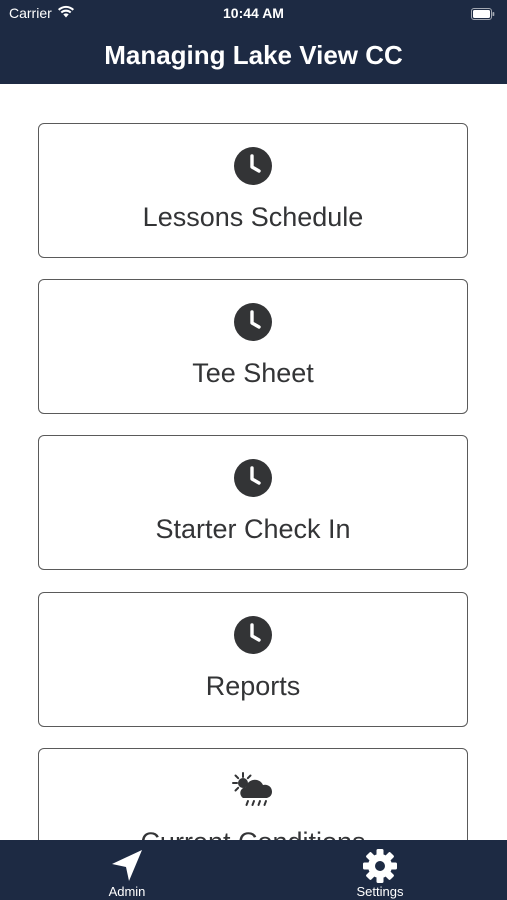 The width and height of the screenshot is (507, 900). I want to click on menu-item-label: Reports, so click(253, 686).